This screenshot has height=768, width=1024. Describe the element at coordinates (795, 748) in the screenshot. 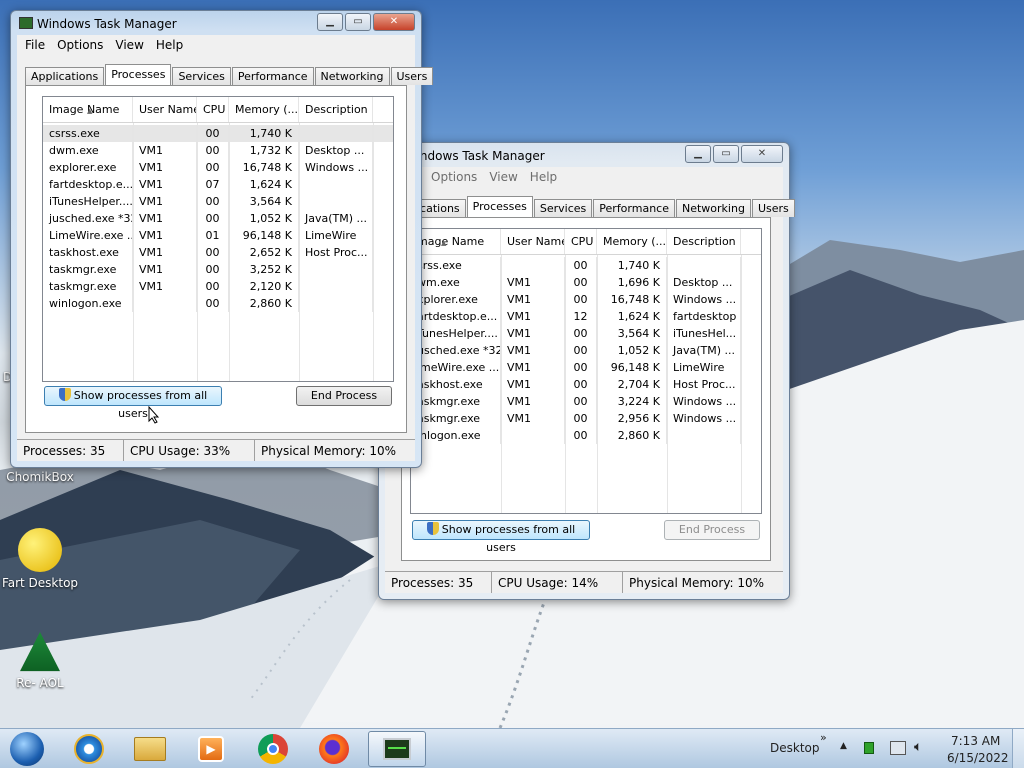

I see `desktop-toolbar-label: Desktop` at that location.